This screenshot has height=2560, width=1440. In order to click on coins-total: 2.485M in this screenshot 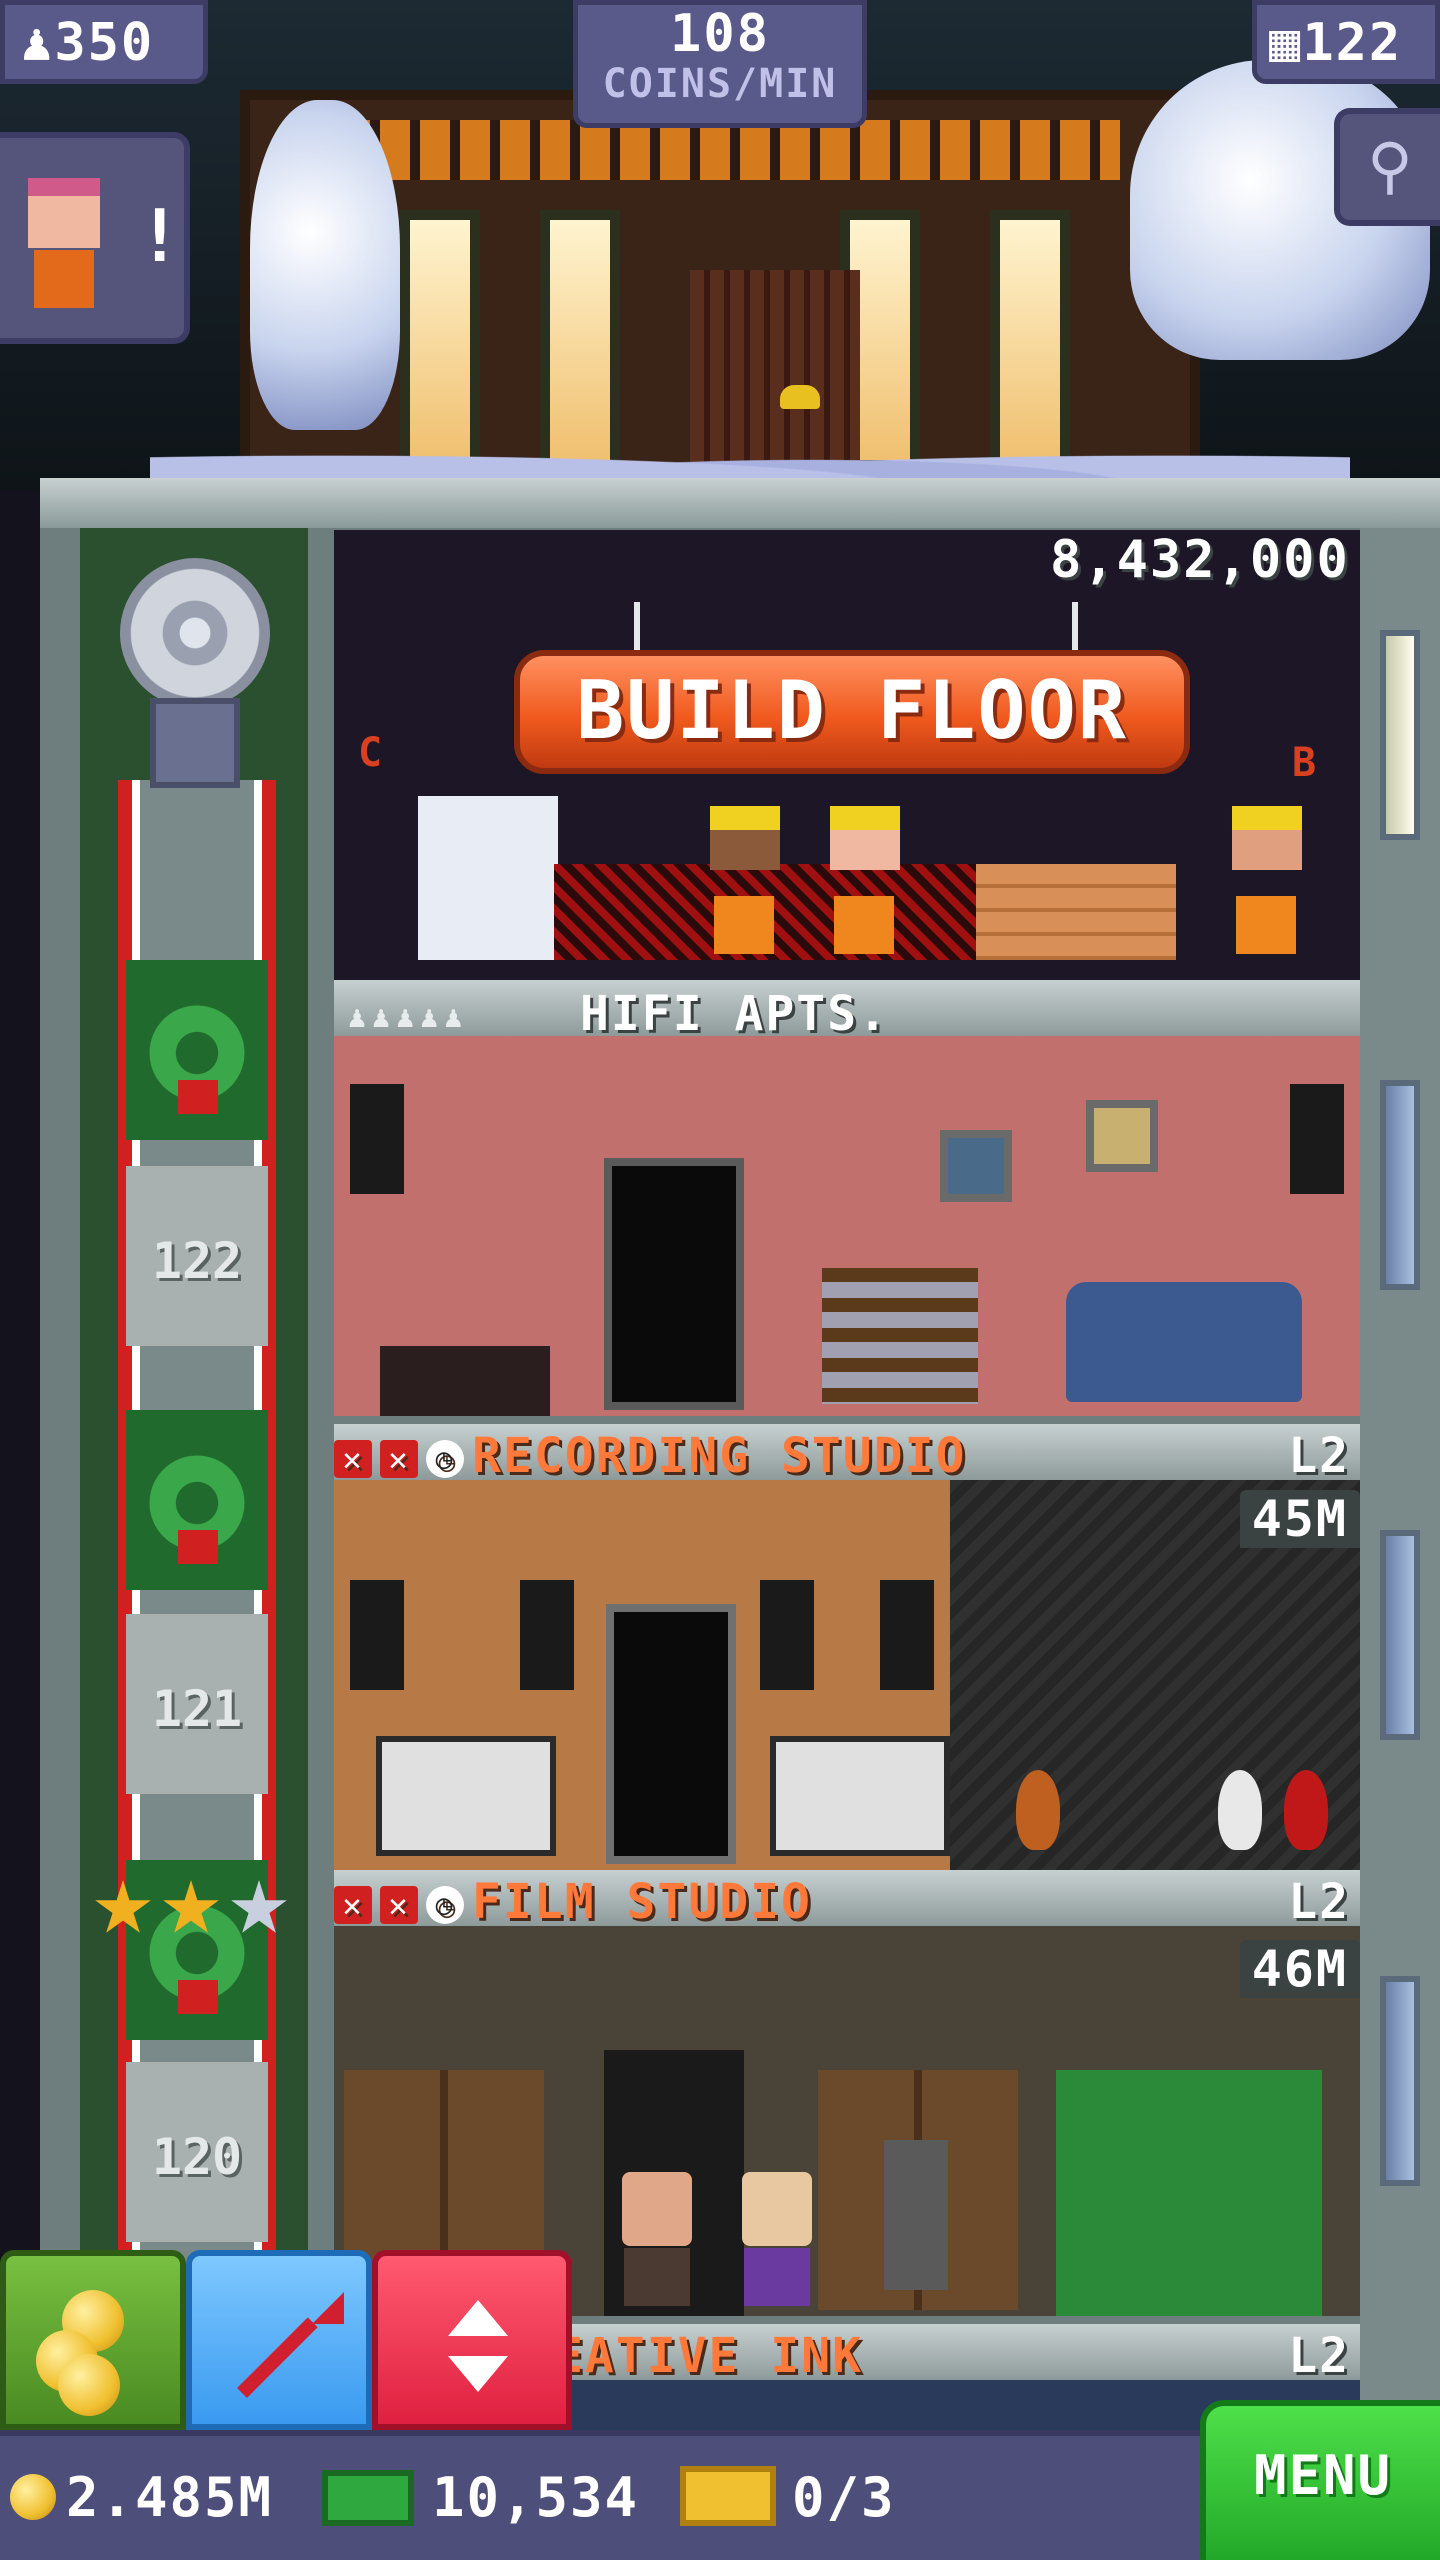, I will do `click(170, 2497)`.